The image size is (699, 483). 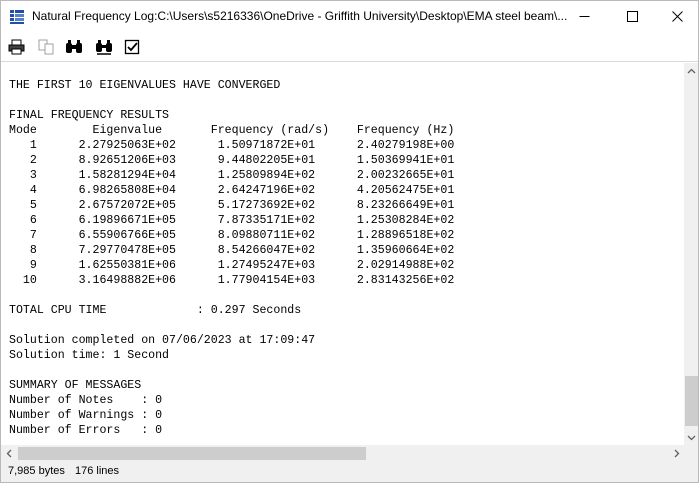 What do you see at coordinates (17, 16) in the screenshot?
I see `app-icon` at bounding box center [17, 16].